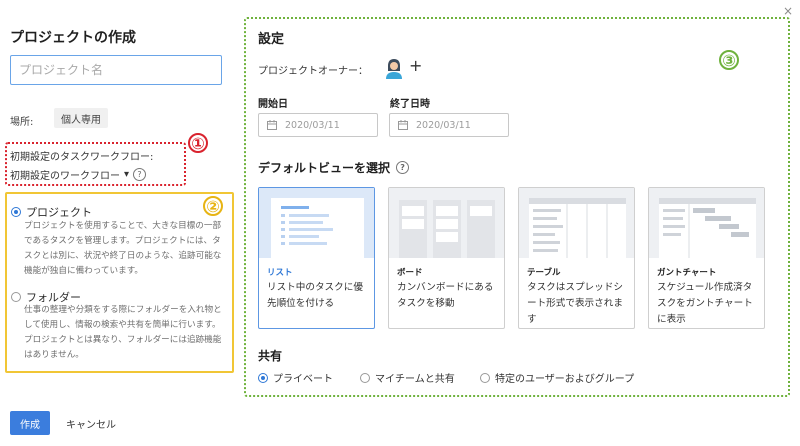 The height and width of the screenshot is (446, 800). I want to click on view-card-list-desc: リスト中のタスクに優先順位を付ける, so click(315, 295).